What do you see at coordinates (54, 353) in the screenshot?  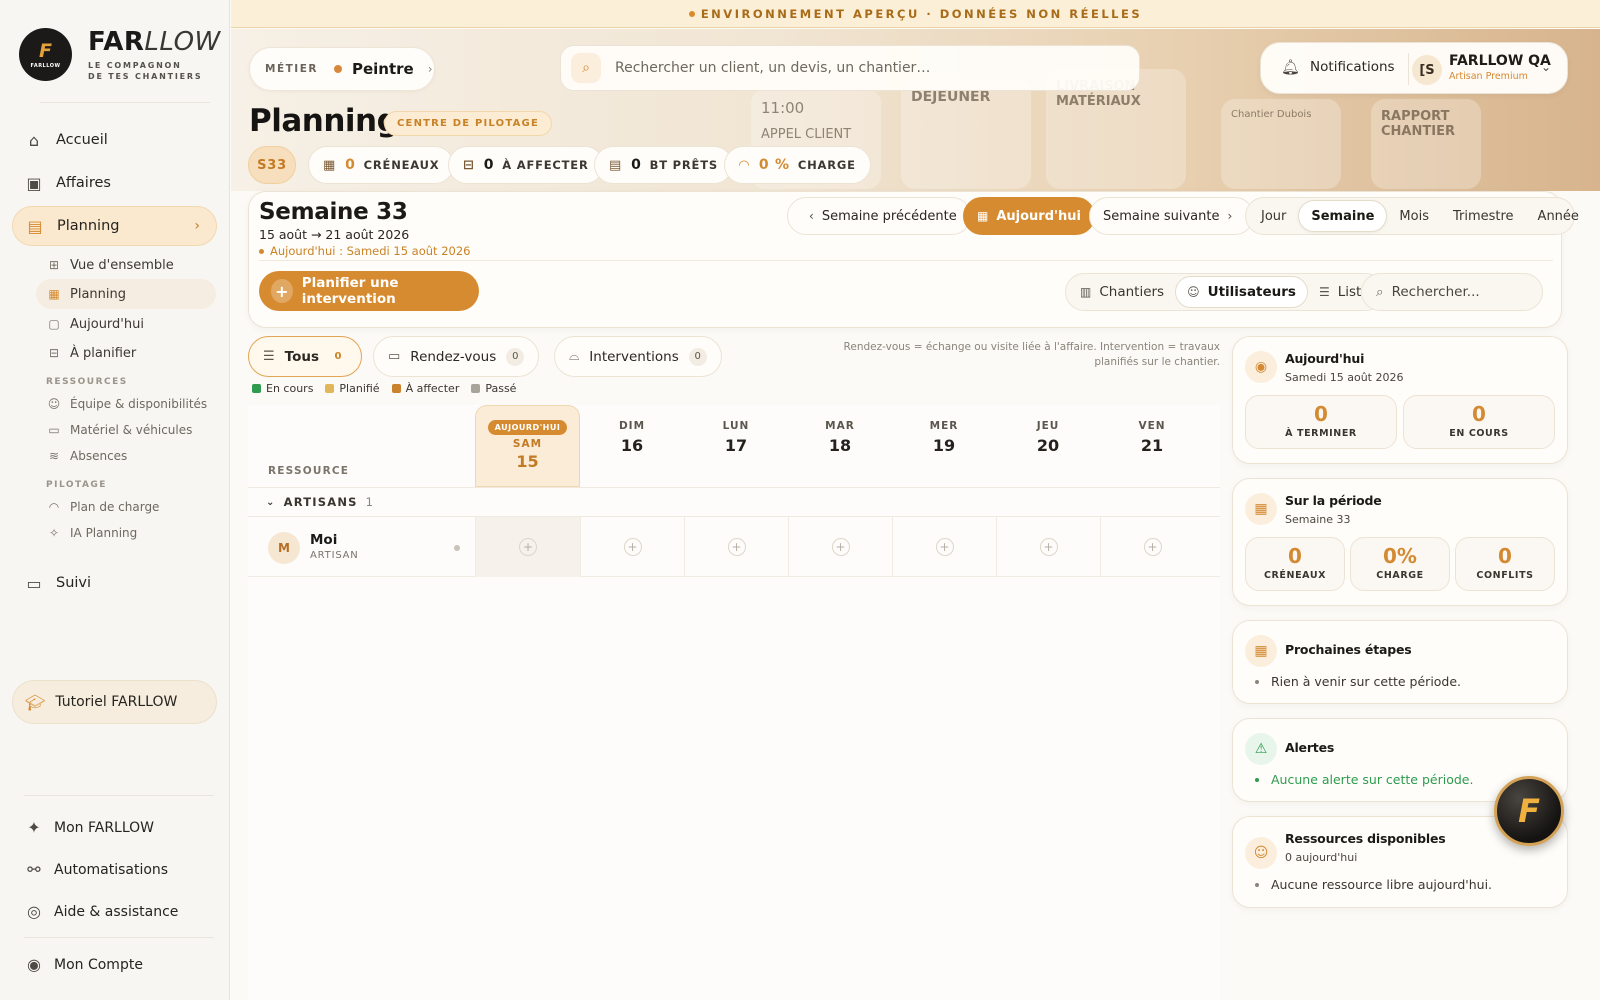 I see `inbox-icon: ⊟` at bounding box center [54, 353].